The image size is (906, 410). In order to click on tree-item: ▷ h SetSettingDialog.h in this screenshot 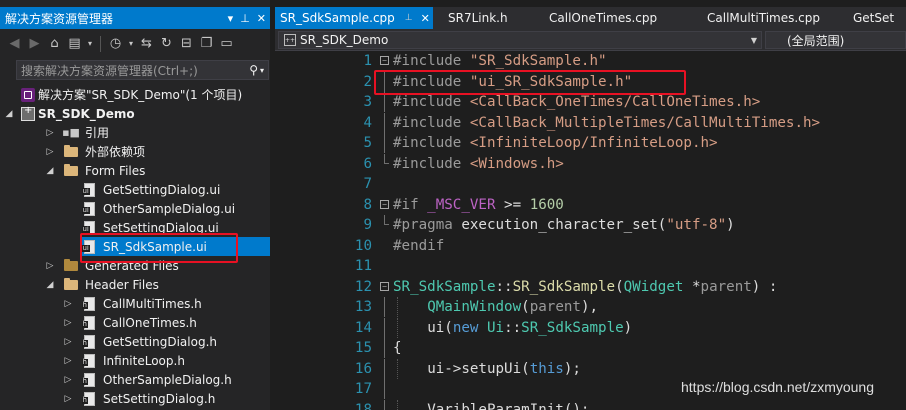, I will do `click(135, 398)`.